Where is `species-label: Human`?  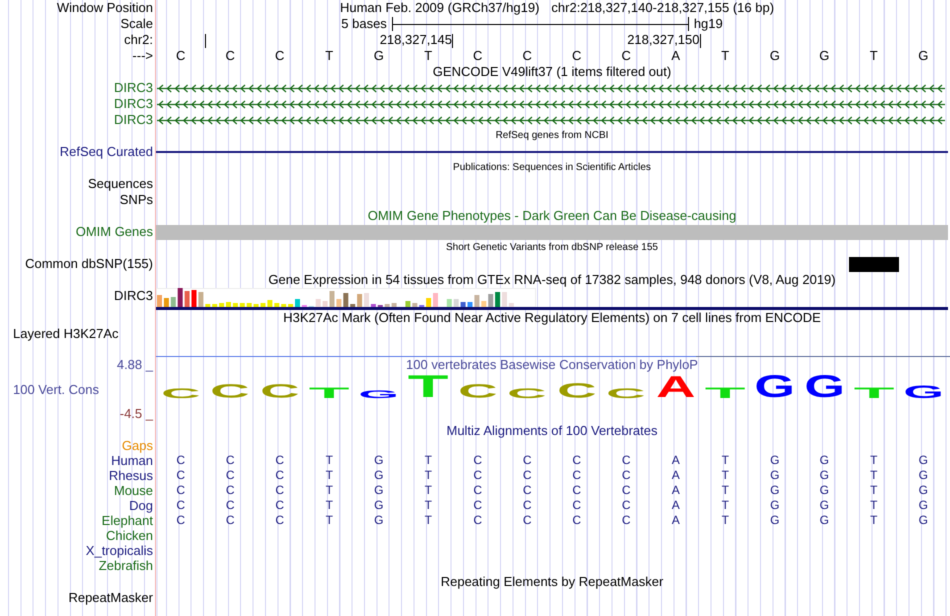 species-label: Human is located at coordinates (132, 460).